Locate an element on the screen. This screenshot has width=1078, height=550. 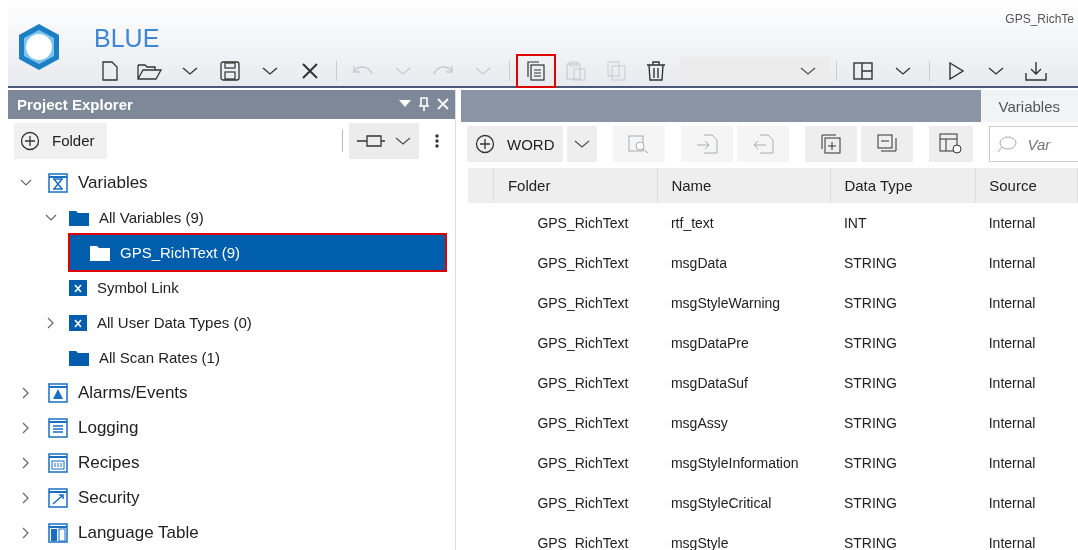
tree-item: Variables is located at coordinates (231, 182).